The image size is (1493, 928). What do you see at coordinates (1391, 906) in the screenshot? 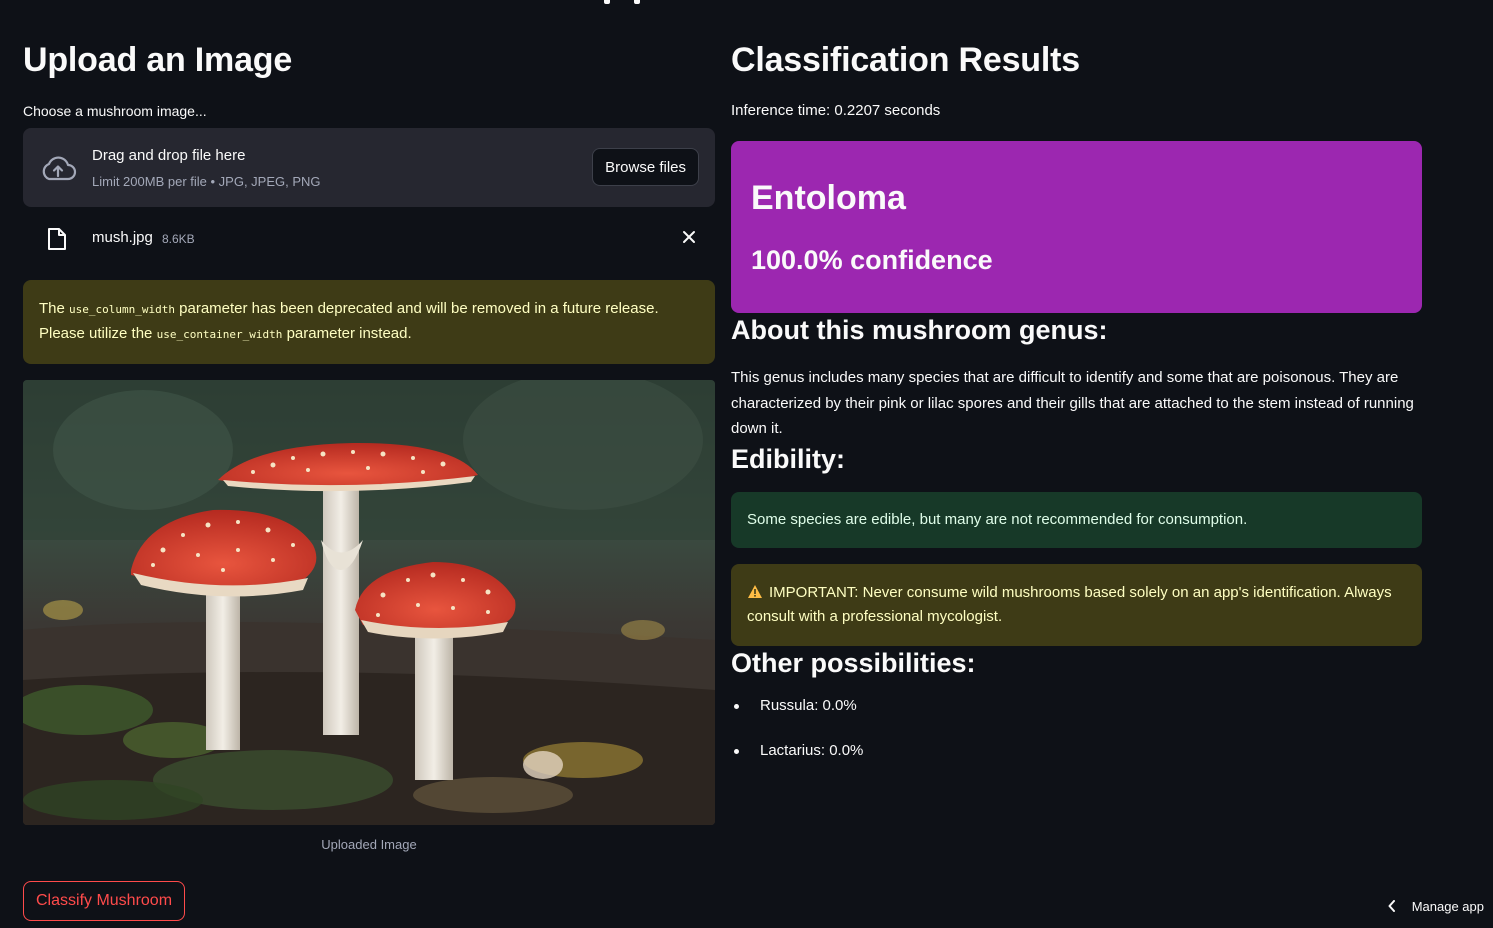
I see `chevron-left-icon` at bounding box center [1391, 906].